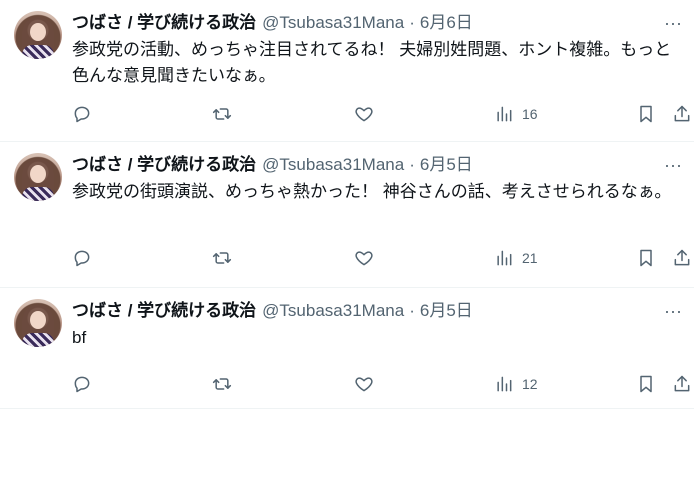  I want to click on tweet-date: 6月6日, so click(446, 23).